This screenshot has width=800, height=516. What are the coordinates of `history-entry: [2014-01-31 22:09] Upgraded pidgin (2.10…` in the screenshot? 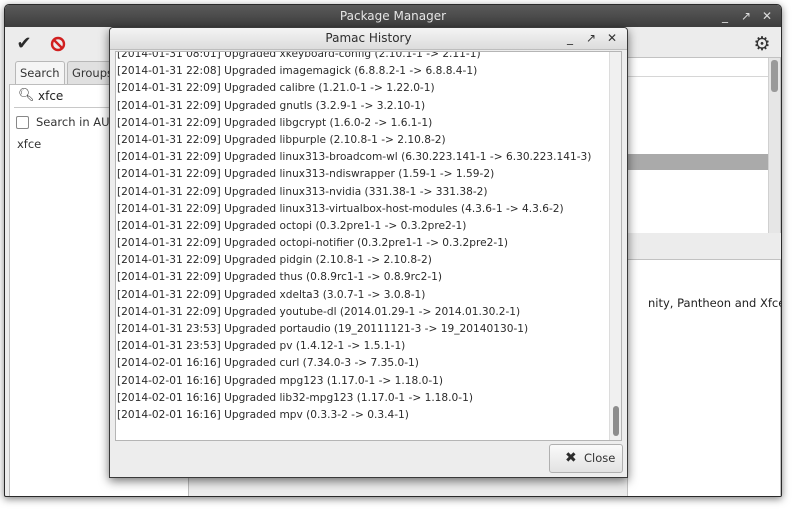 It's located at (274, 260).